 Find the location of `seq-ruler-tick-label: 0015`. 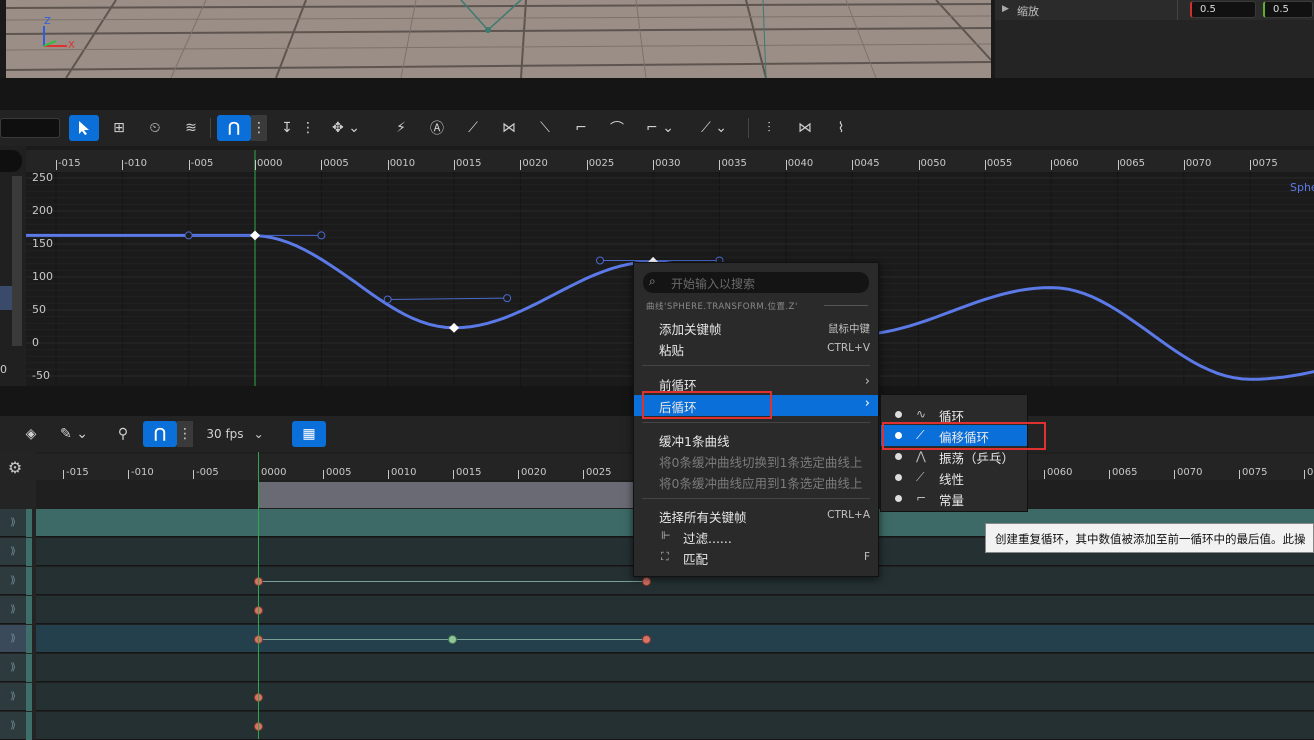

seq-ruler-tick-label: 0015 is located at coordinates (469, 472).